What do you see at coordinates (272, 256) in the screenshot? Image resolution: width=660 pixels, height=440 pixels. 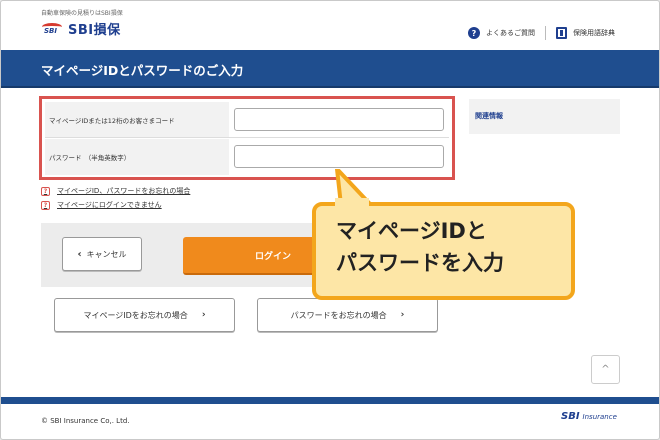 I see `login-label: ログイン` at bounding box center [272, 256].